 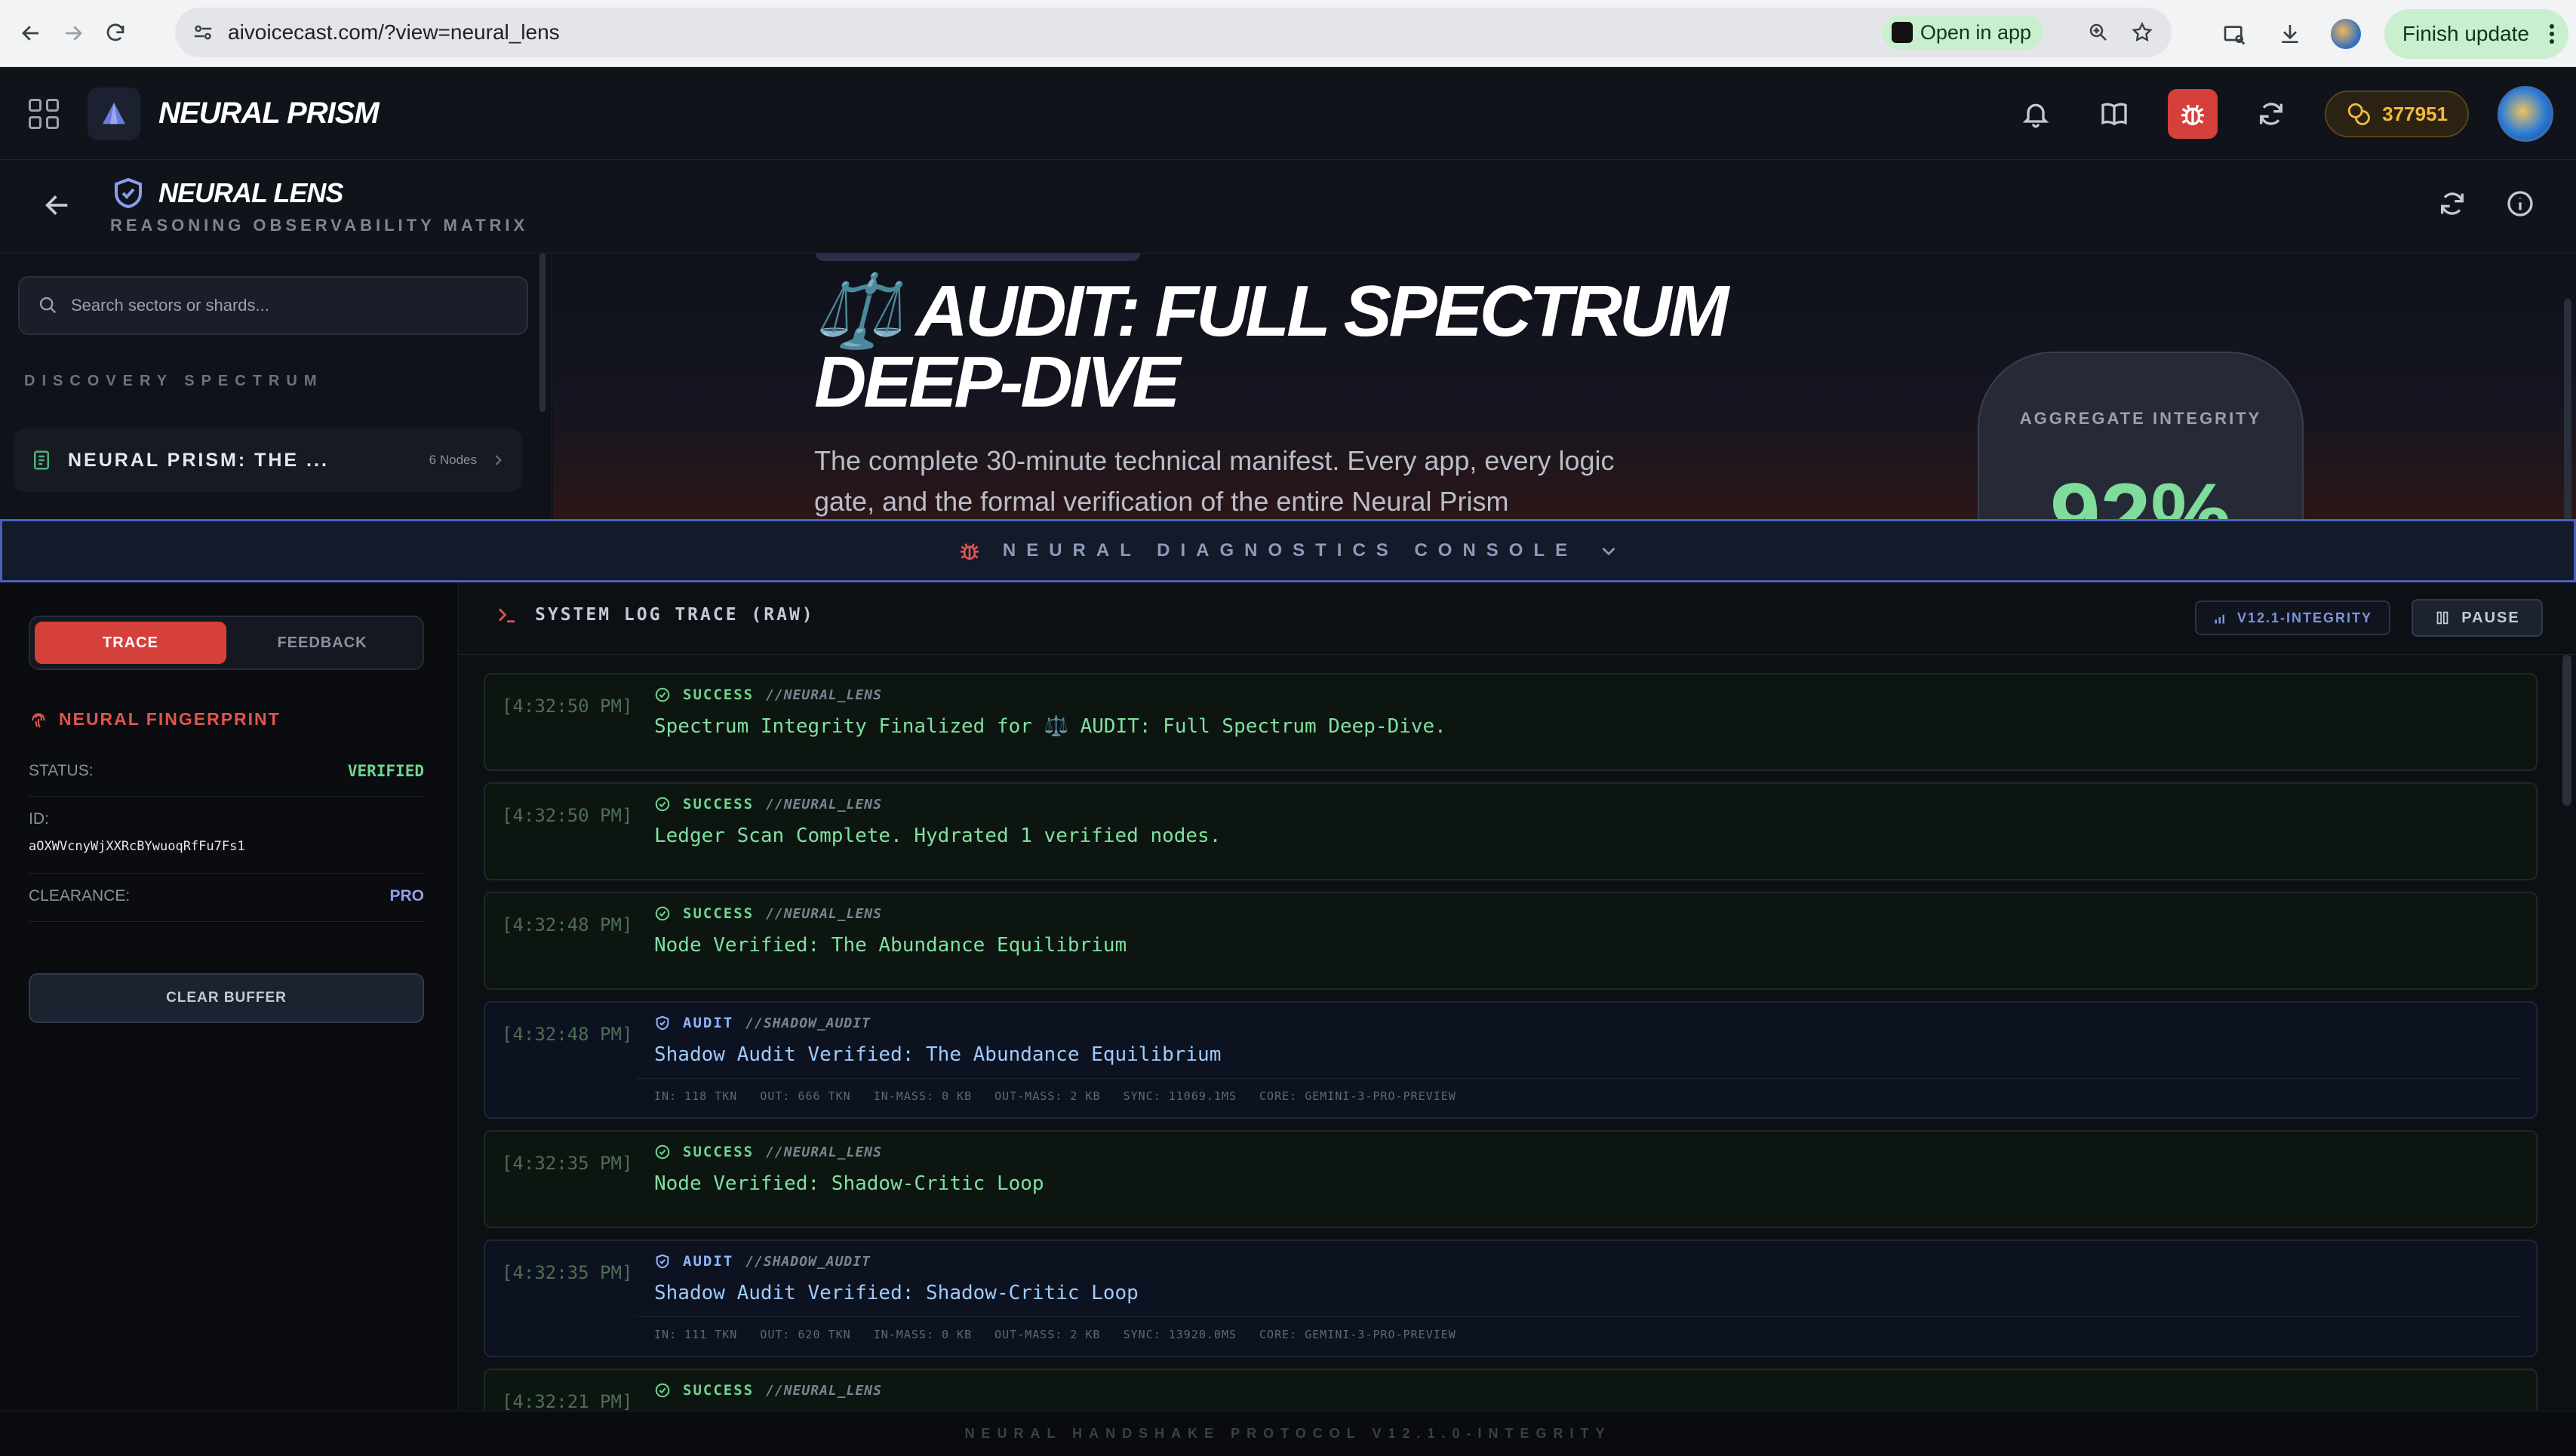 What do you see at coordinates (805, 1096) in the screenshot?
I see `log-metric: OUT: 666 TKN` at bounding box center [805, 1096].